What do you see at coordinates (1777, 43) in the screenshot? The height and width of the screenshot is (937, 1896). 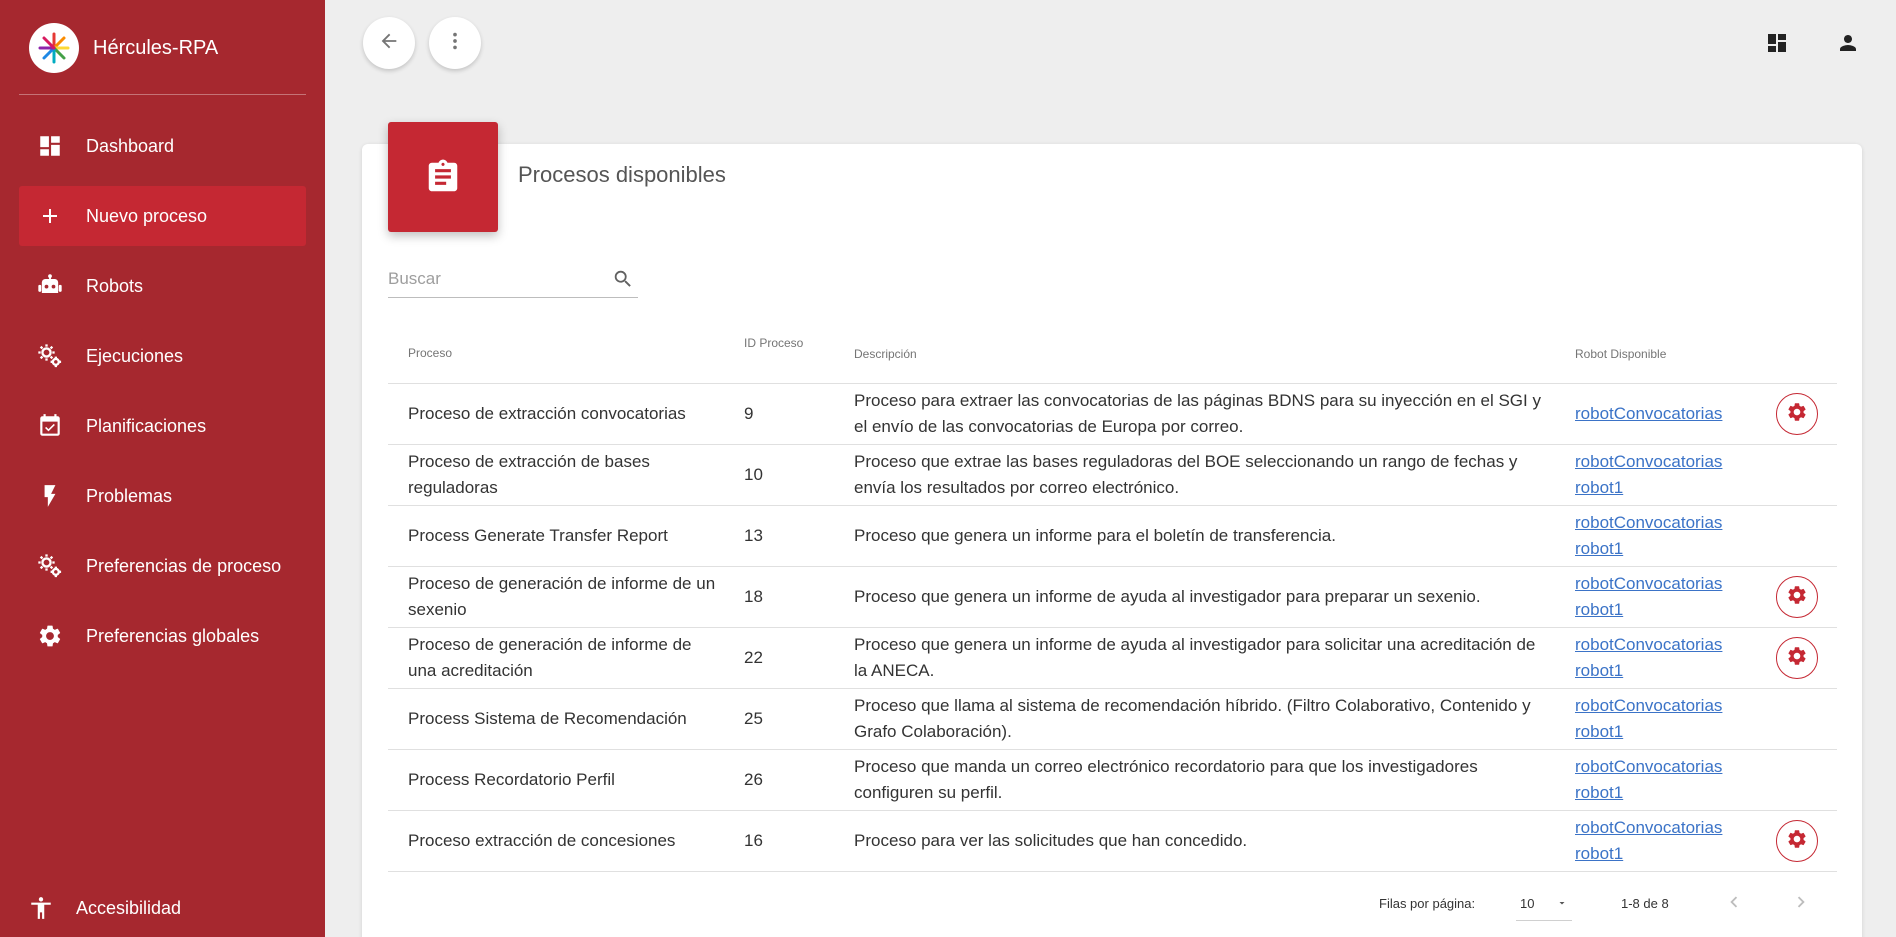 I see `dashboard-shortcut-icon` at bounding box center [1777, 43].